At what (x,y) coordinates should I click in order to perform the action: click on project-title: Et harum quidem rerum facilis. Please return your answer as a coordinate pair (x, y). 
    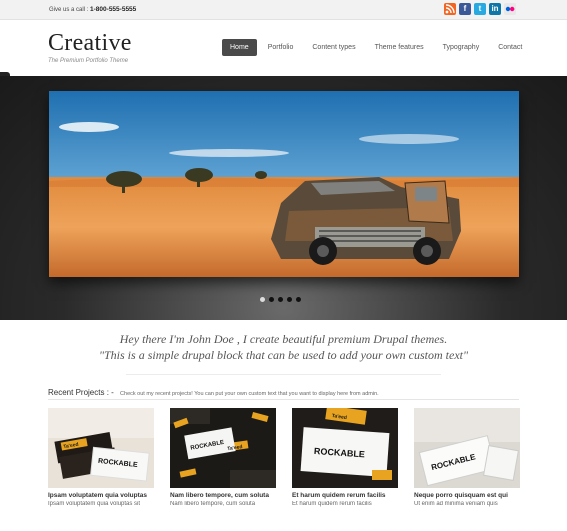
    Looking at the image, I should click on (345, 495).